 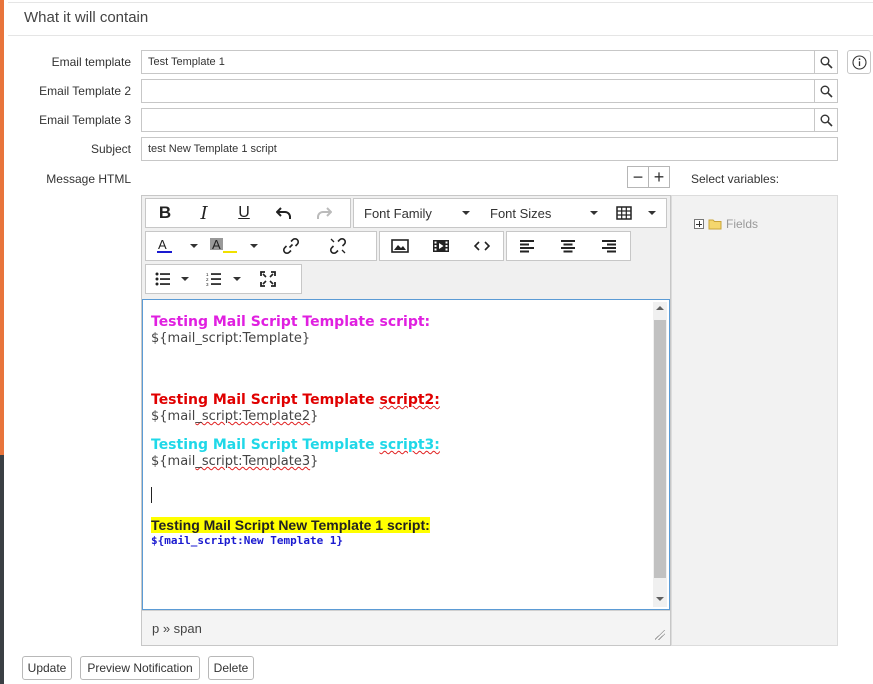 What do you see at coordinates (291, 246) in the screenshot?
I see `link-icon` at bounding box center [291, 246].